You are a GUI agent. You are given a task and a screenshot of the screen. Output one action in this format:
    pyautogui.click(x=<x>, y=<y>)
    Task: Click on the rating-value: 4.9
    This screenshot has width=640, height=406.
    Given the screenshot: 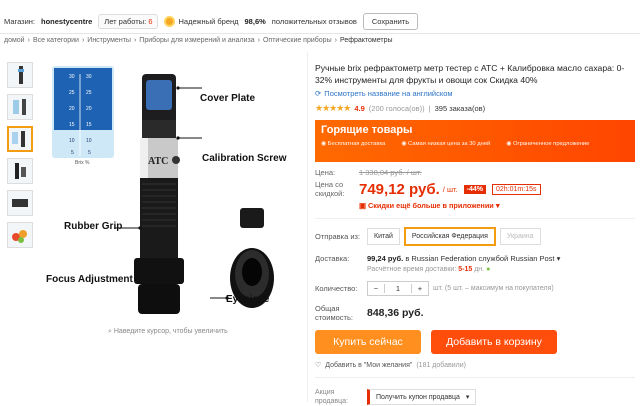 What is the action you would take?
    pyautogui.click(x=359, y=108)
    